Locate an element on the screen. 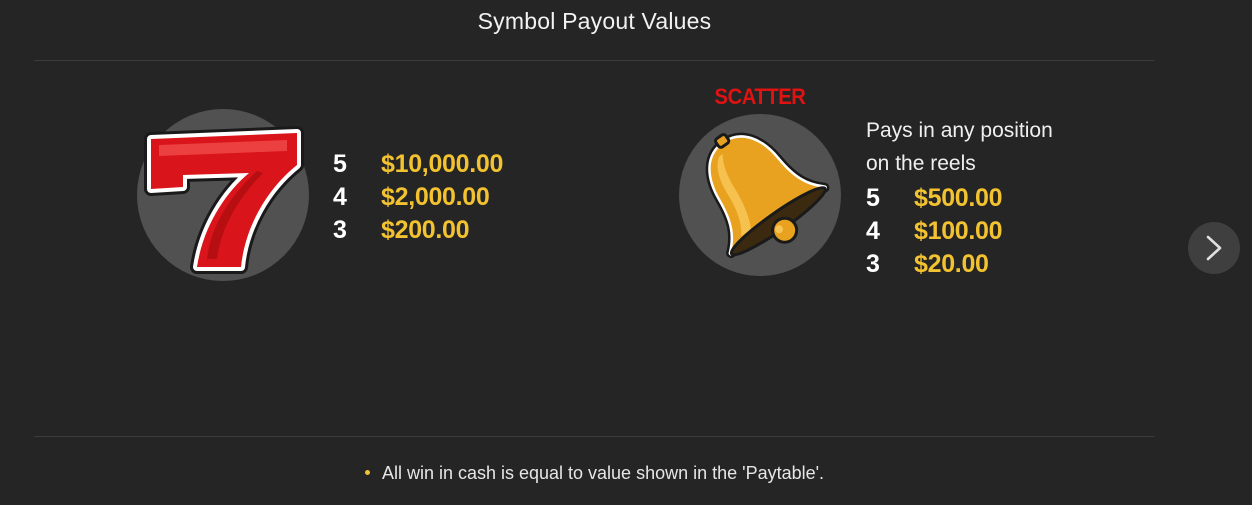  payout-value: $20.00 is located at coordinates (951, 264).